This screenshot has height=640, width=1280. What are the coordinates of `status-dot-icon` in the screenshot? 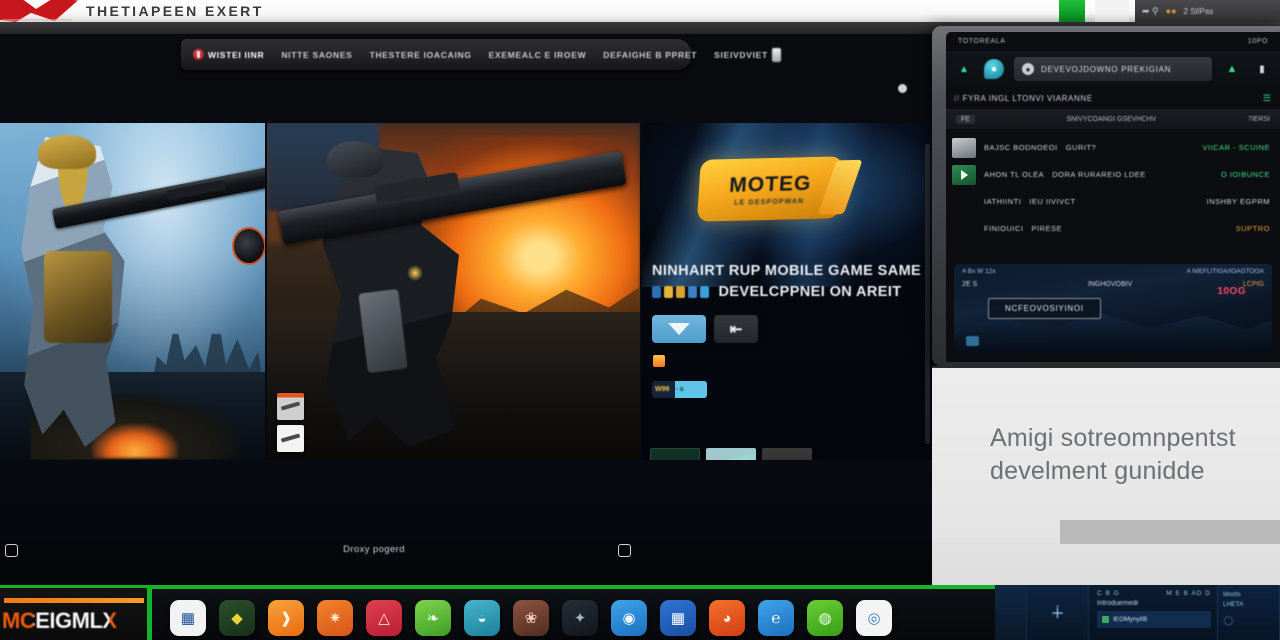 It's located at (1105, 619).